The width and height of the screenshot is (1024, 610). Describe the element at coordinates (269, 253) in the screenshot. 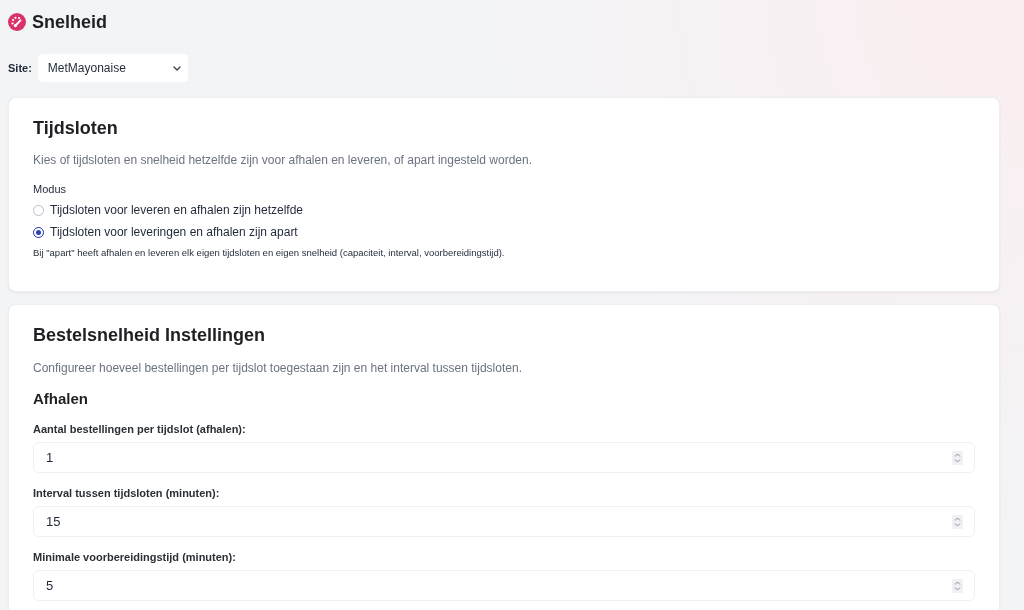

I see `help-note: Bij "apart" heeft afhalen en leveren elk eigen tijdsloten en eigen snelheid (capaciteit, interval, voorbereidingstijd).` at that location.